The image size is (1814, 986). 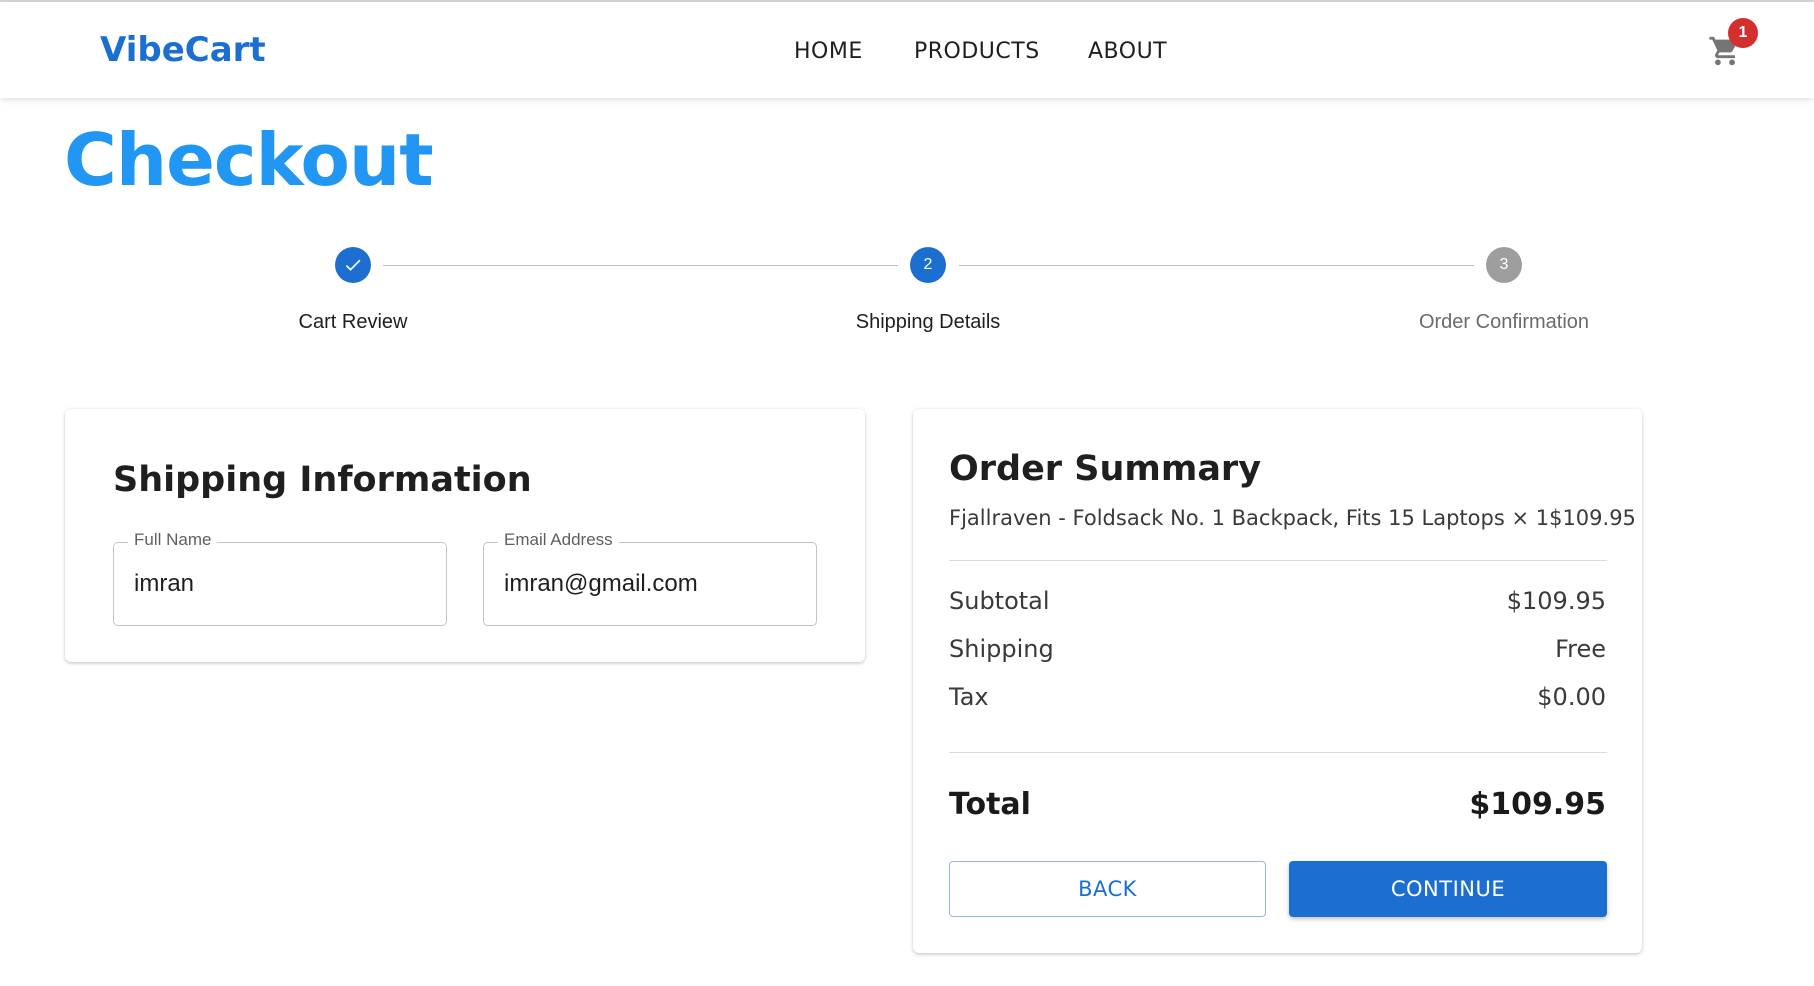 What do you see at coordinates (1743, 33) in the screenshot?
I see `cart-badge: 1` at bounding box center [1743, 33].